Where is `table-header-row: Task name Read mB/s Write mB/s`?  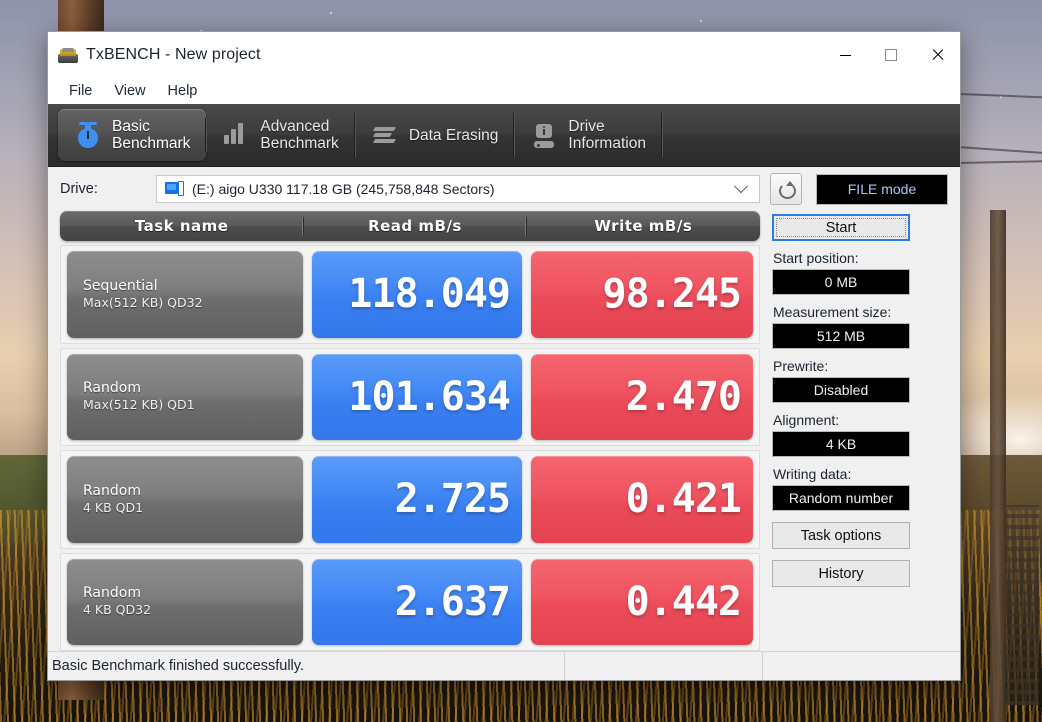 table-header-row: Task name Read mB/s Write mB/s is located at coordinates (410, 226).